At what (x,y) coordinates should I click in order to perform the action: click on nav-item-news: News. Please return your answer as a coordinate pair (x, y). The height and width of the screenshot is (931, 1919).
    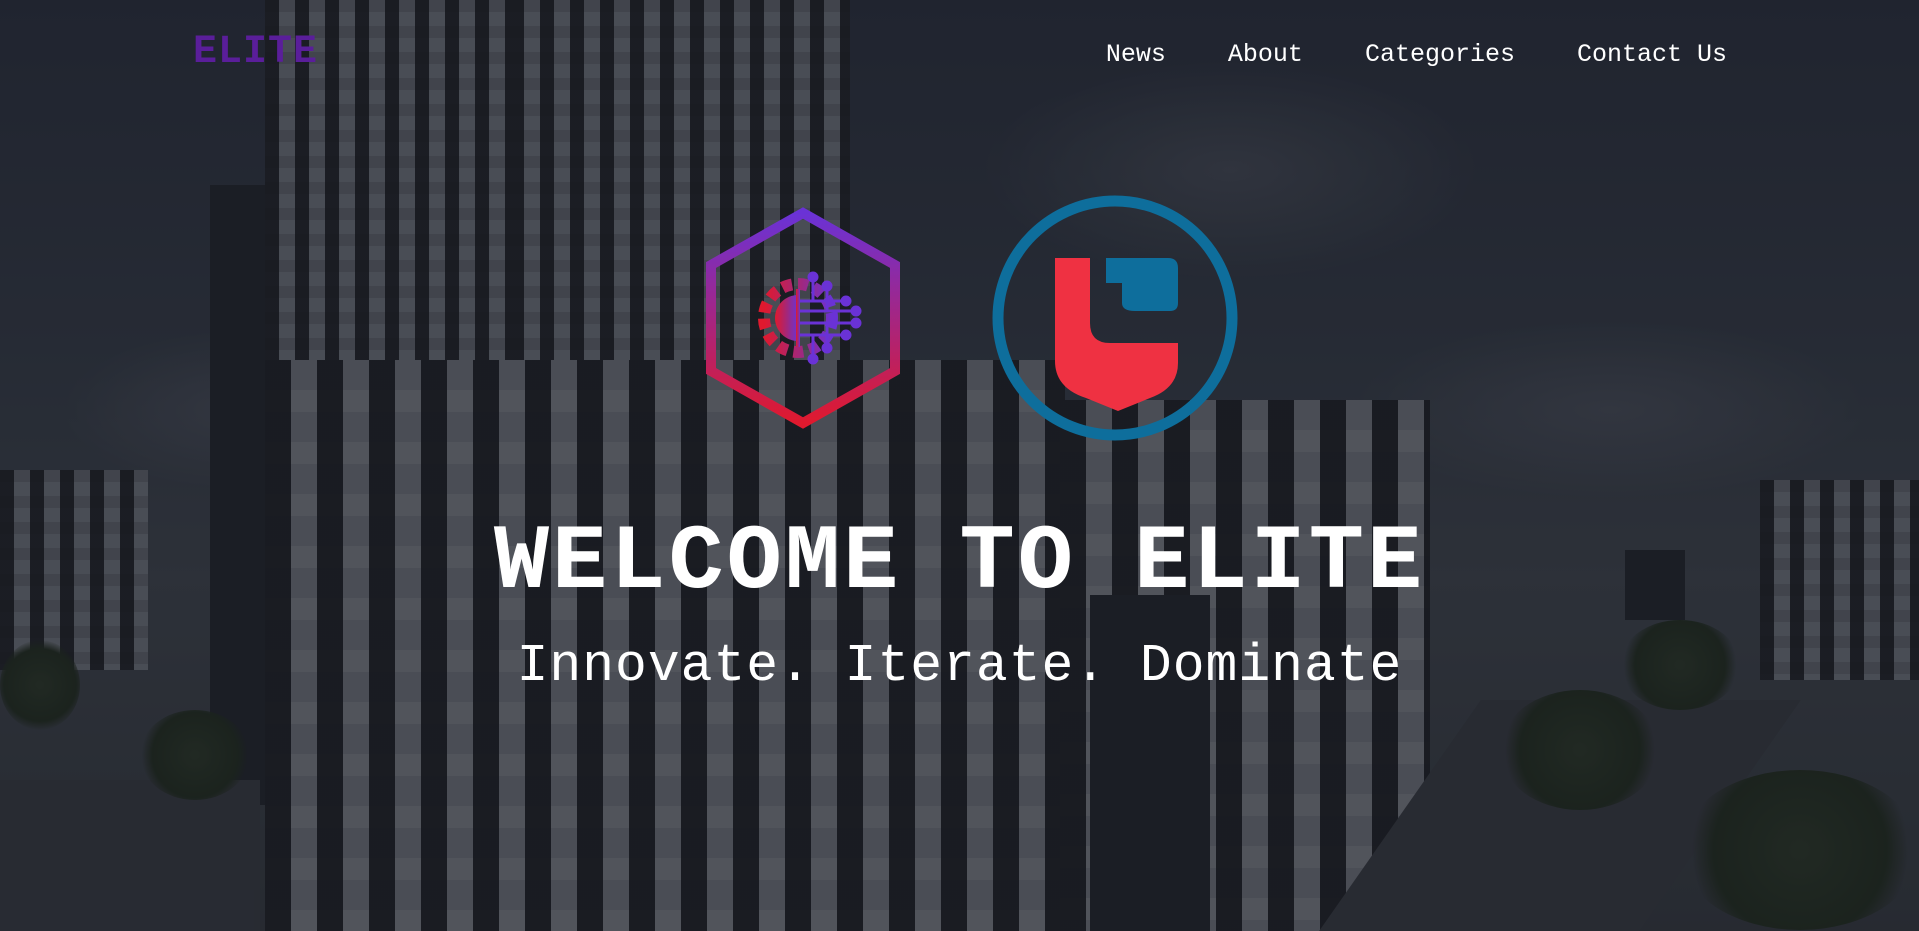
    Looking at the image, I should click on (1136, 54).